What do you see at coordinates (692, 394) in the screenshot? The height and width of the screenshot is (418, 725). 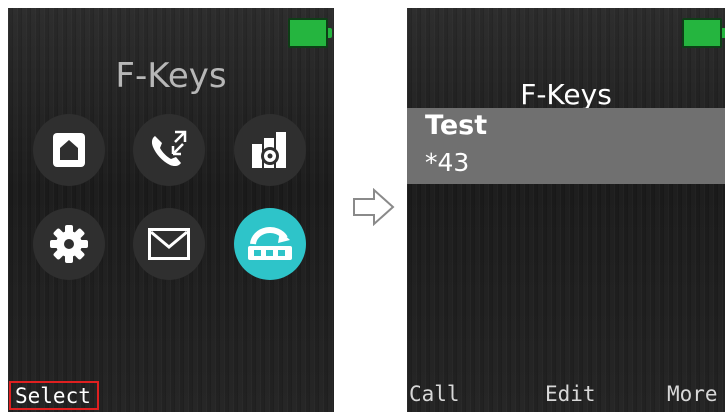 I see `more-softkey: More` at bounding box center [692, 394].